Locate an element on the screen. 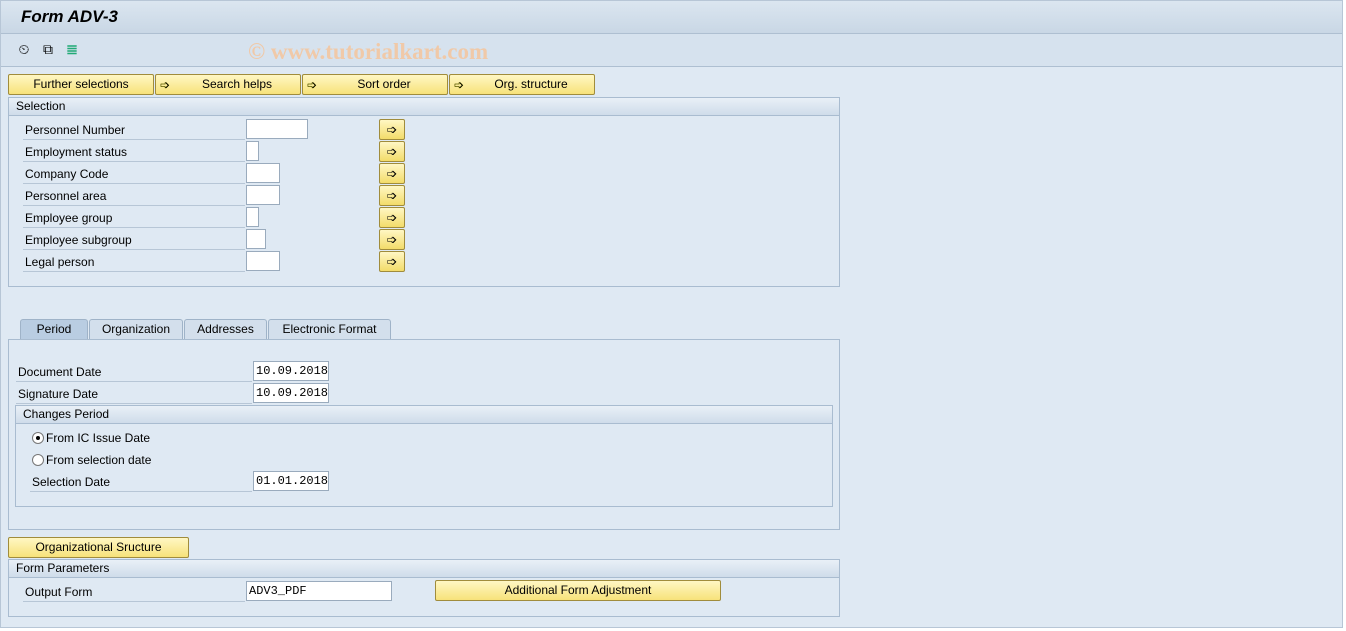 Image resolution: width=1346 pixels, height=631 pixels. selection-field-label: Employment status is located at coordinates (134, 151).